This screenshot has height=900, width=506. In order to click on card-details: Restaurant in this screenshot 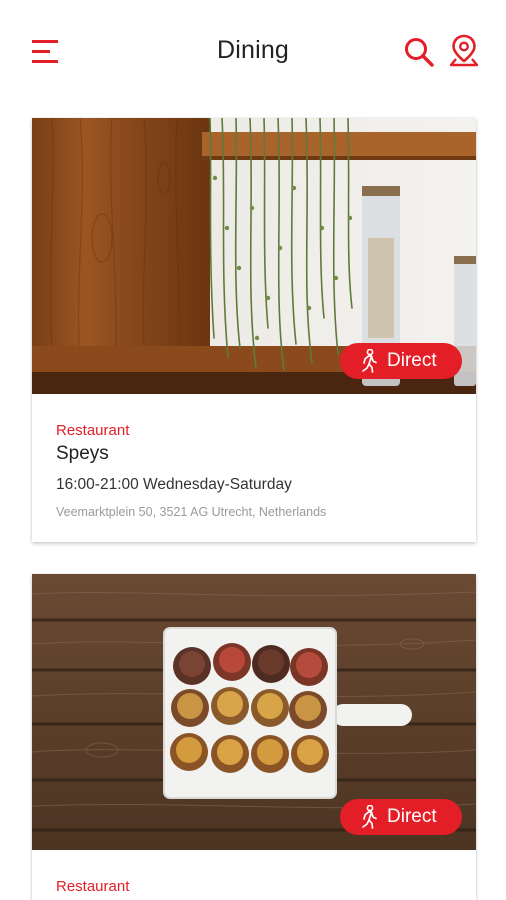, I will do `click(256, 886)`.